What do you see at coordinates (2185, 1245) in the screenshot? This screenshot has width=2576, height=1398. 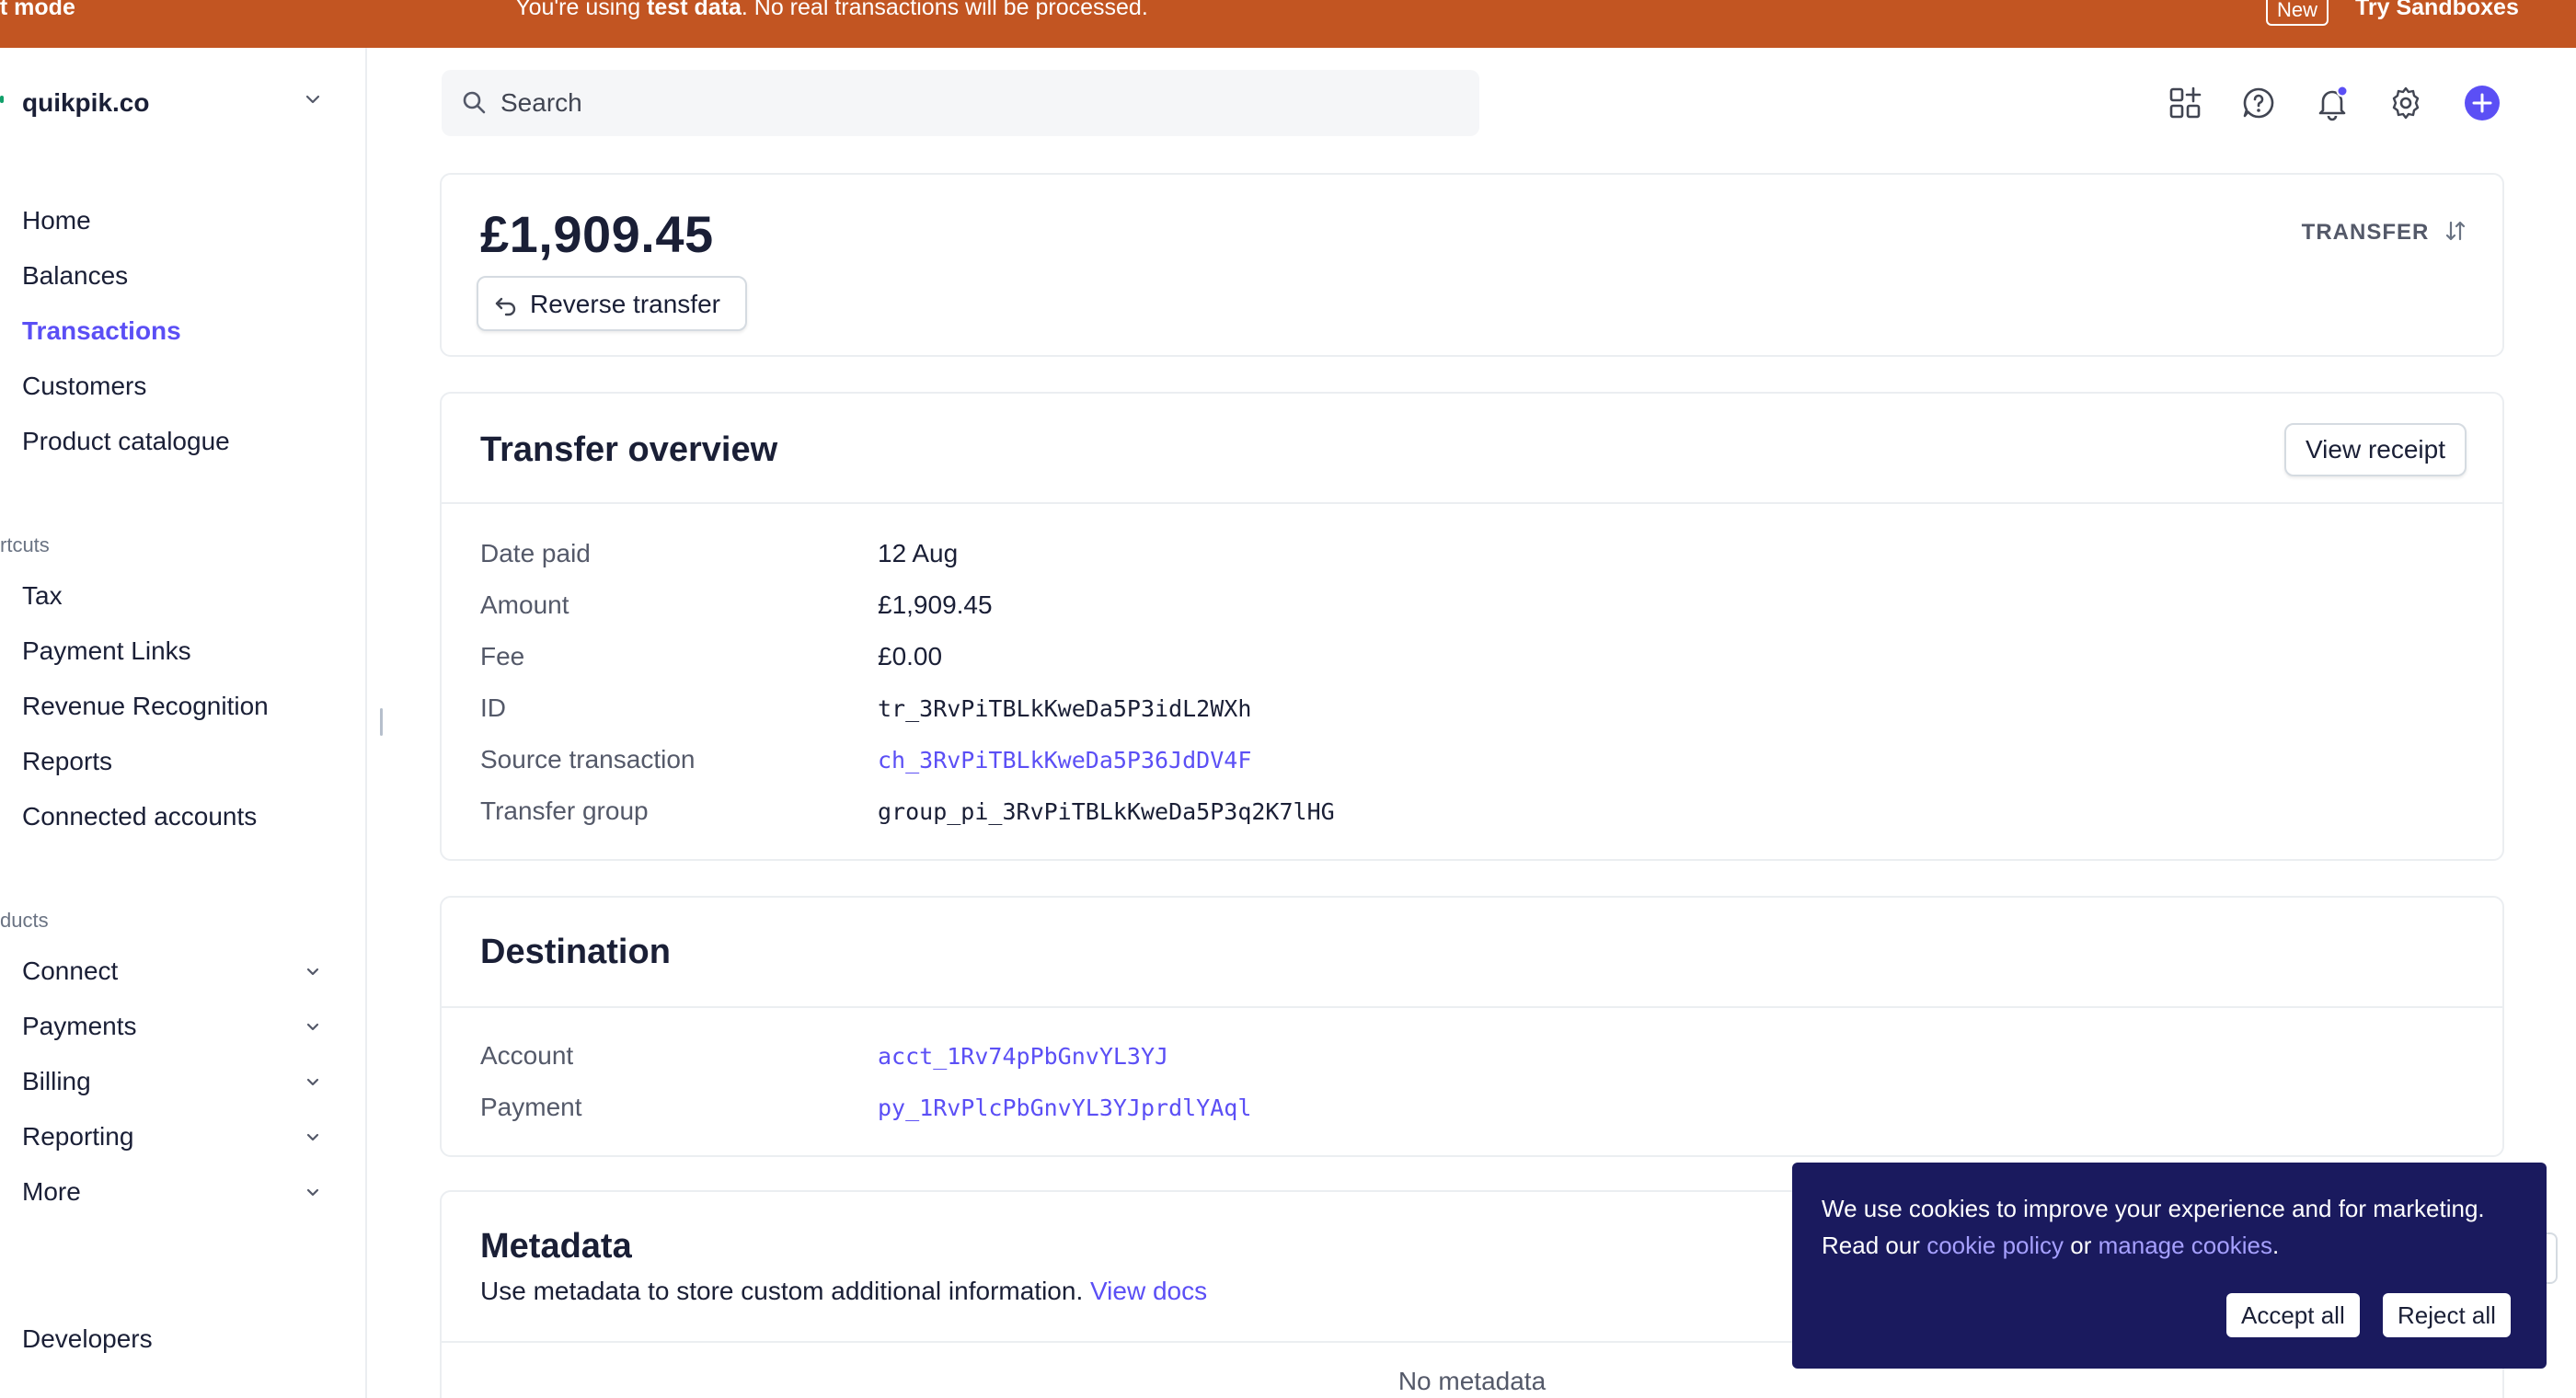 I see `manage-cookies-link: manage cookies` at bounding box center [2185, 1245].